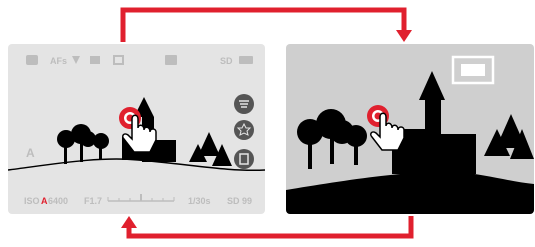  Describe the element at coordinates (93, 201) in the screenshot. I see `aperture-value: F1.7` at that location.